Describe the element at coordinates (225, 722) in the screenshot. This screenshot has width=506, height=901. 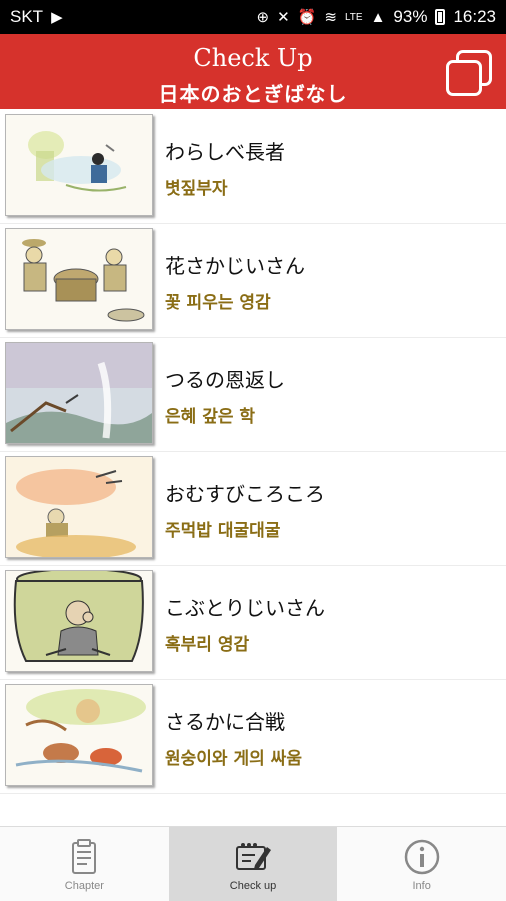
I see `story-title-jp: さるかに合戦` at that location.